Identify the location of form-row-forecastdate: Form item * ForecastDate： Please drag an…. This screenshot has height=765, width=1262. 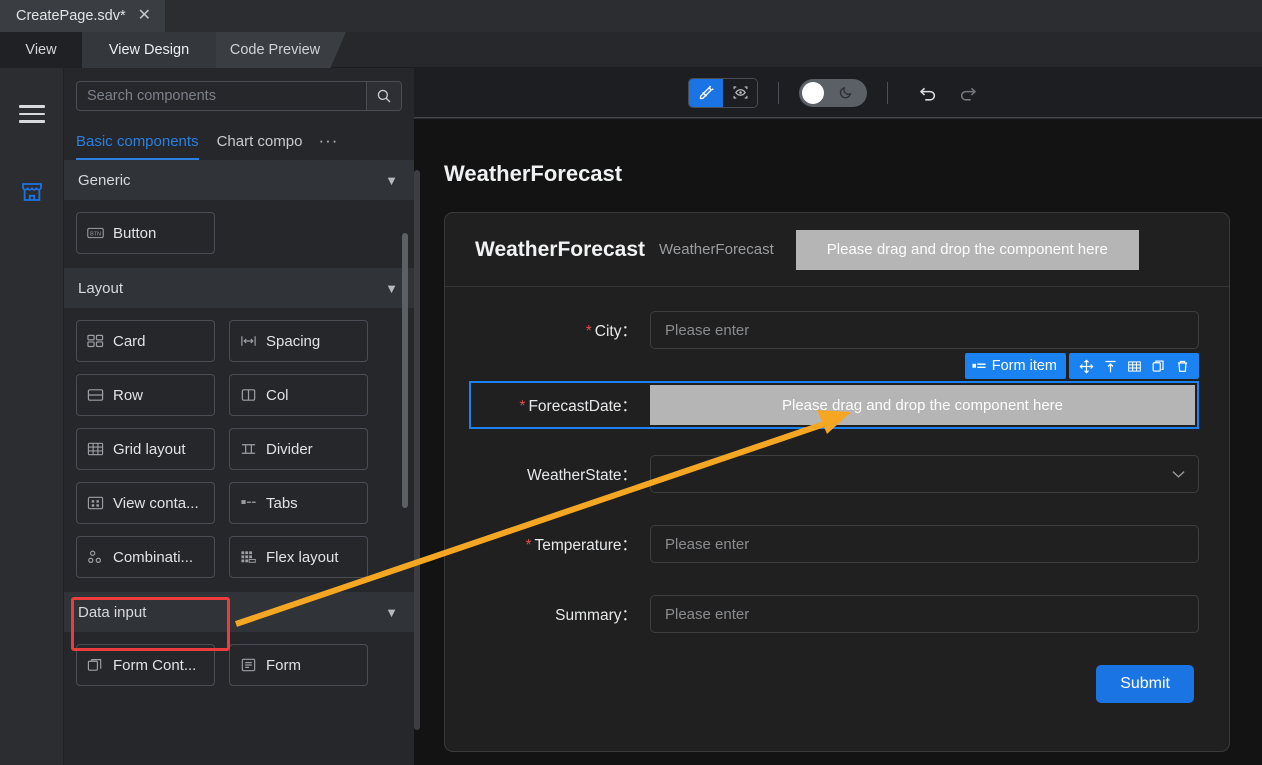
(834, 391).